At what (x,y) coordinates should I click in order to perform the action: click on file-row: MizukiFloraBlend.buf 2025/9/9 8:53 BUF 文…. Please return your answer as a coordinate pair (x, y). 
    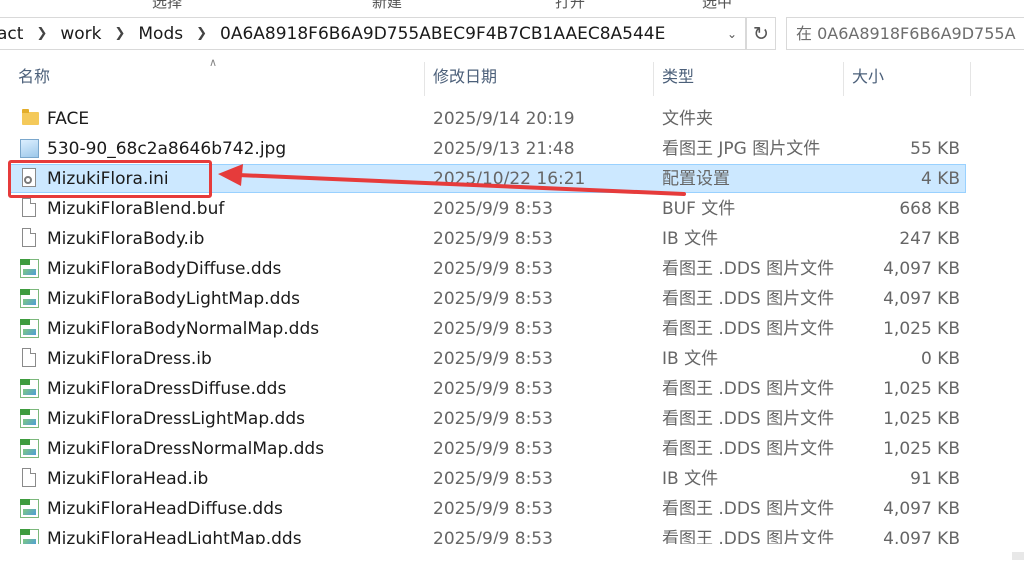
    Looking at the image, I should click on (512, 209).